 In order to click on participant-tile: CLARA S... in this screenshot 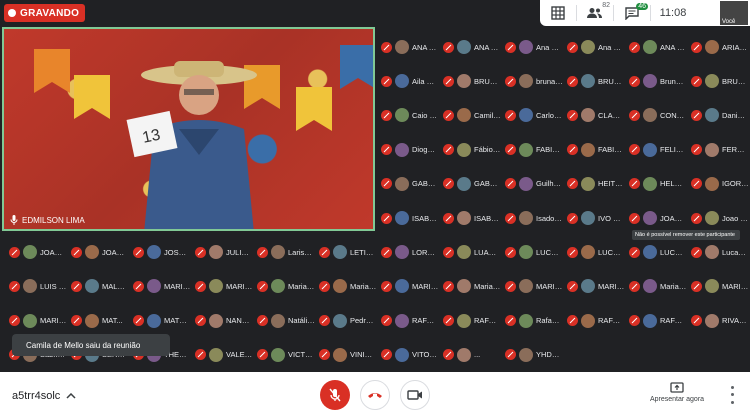, I will do `click(594, 115)`.